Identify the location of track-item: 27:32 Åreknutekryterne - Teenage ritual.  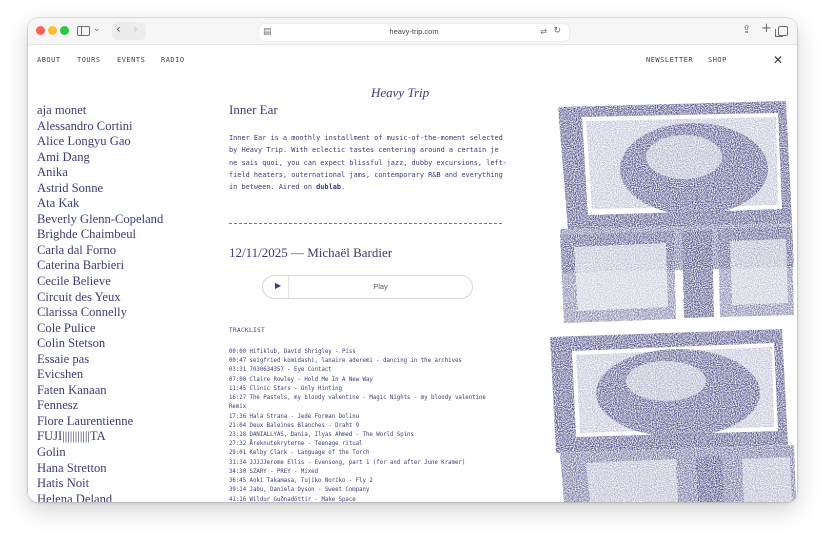
(296, 444).